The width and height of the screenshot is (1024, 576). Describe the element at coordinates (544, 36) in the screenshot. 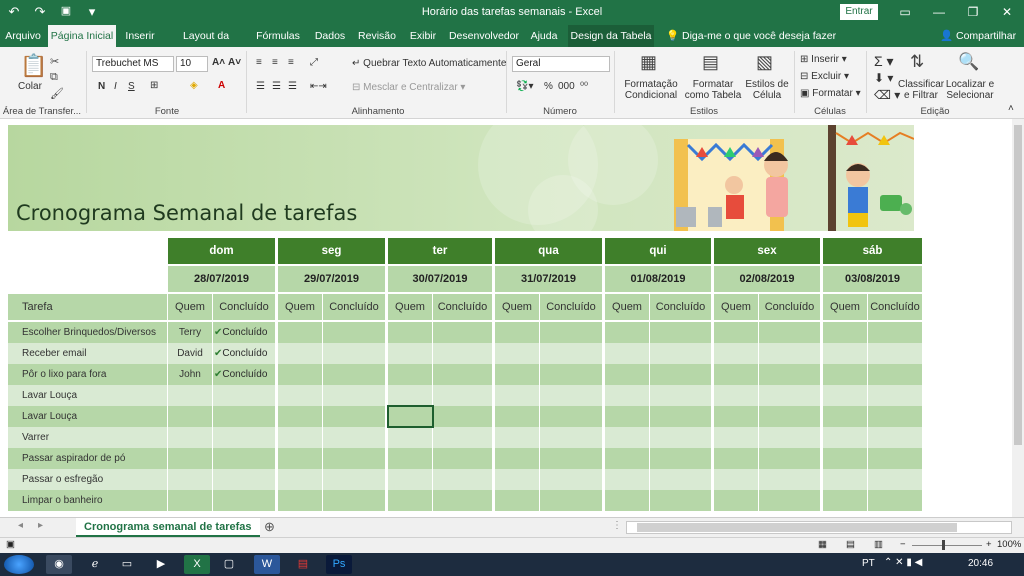

I see `tab-ajuda: Ajuda` at that location.